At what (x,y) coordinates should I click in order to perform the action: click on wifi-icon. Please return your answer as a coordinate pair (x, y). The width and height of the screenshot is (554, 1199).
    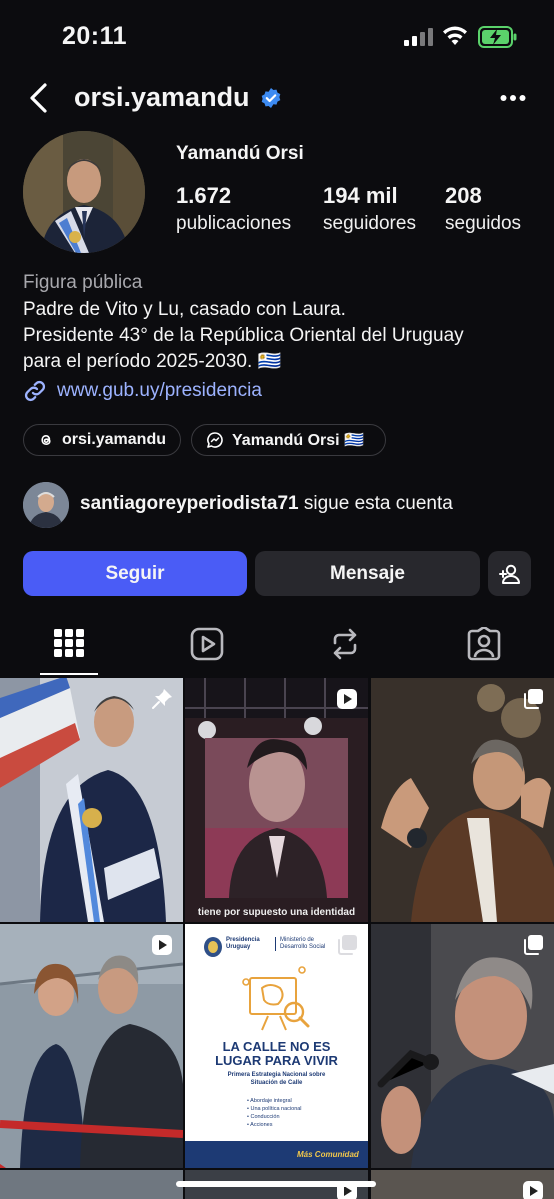
    Looking at the image, I should click on (455, 35).